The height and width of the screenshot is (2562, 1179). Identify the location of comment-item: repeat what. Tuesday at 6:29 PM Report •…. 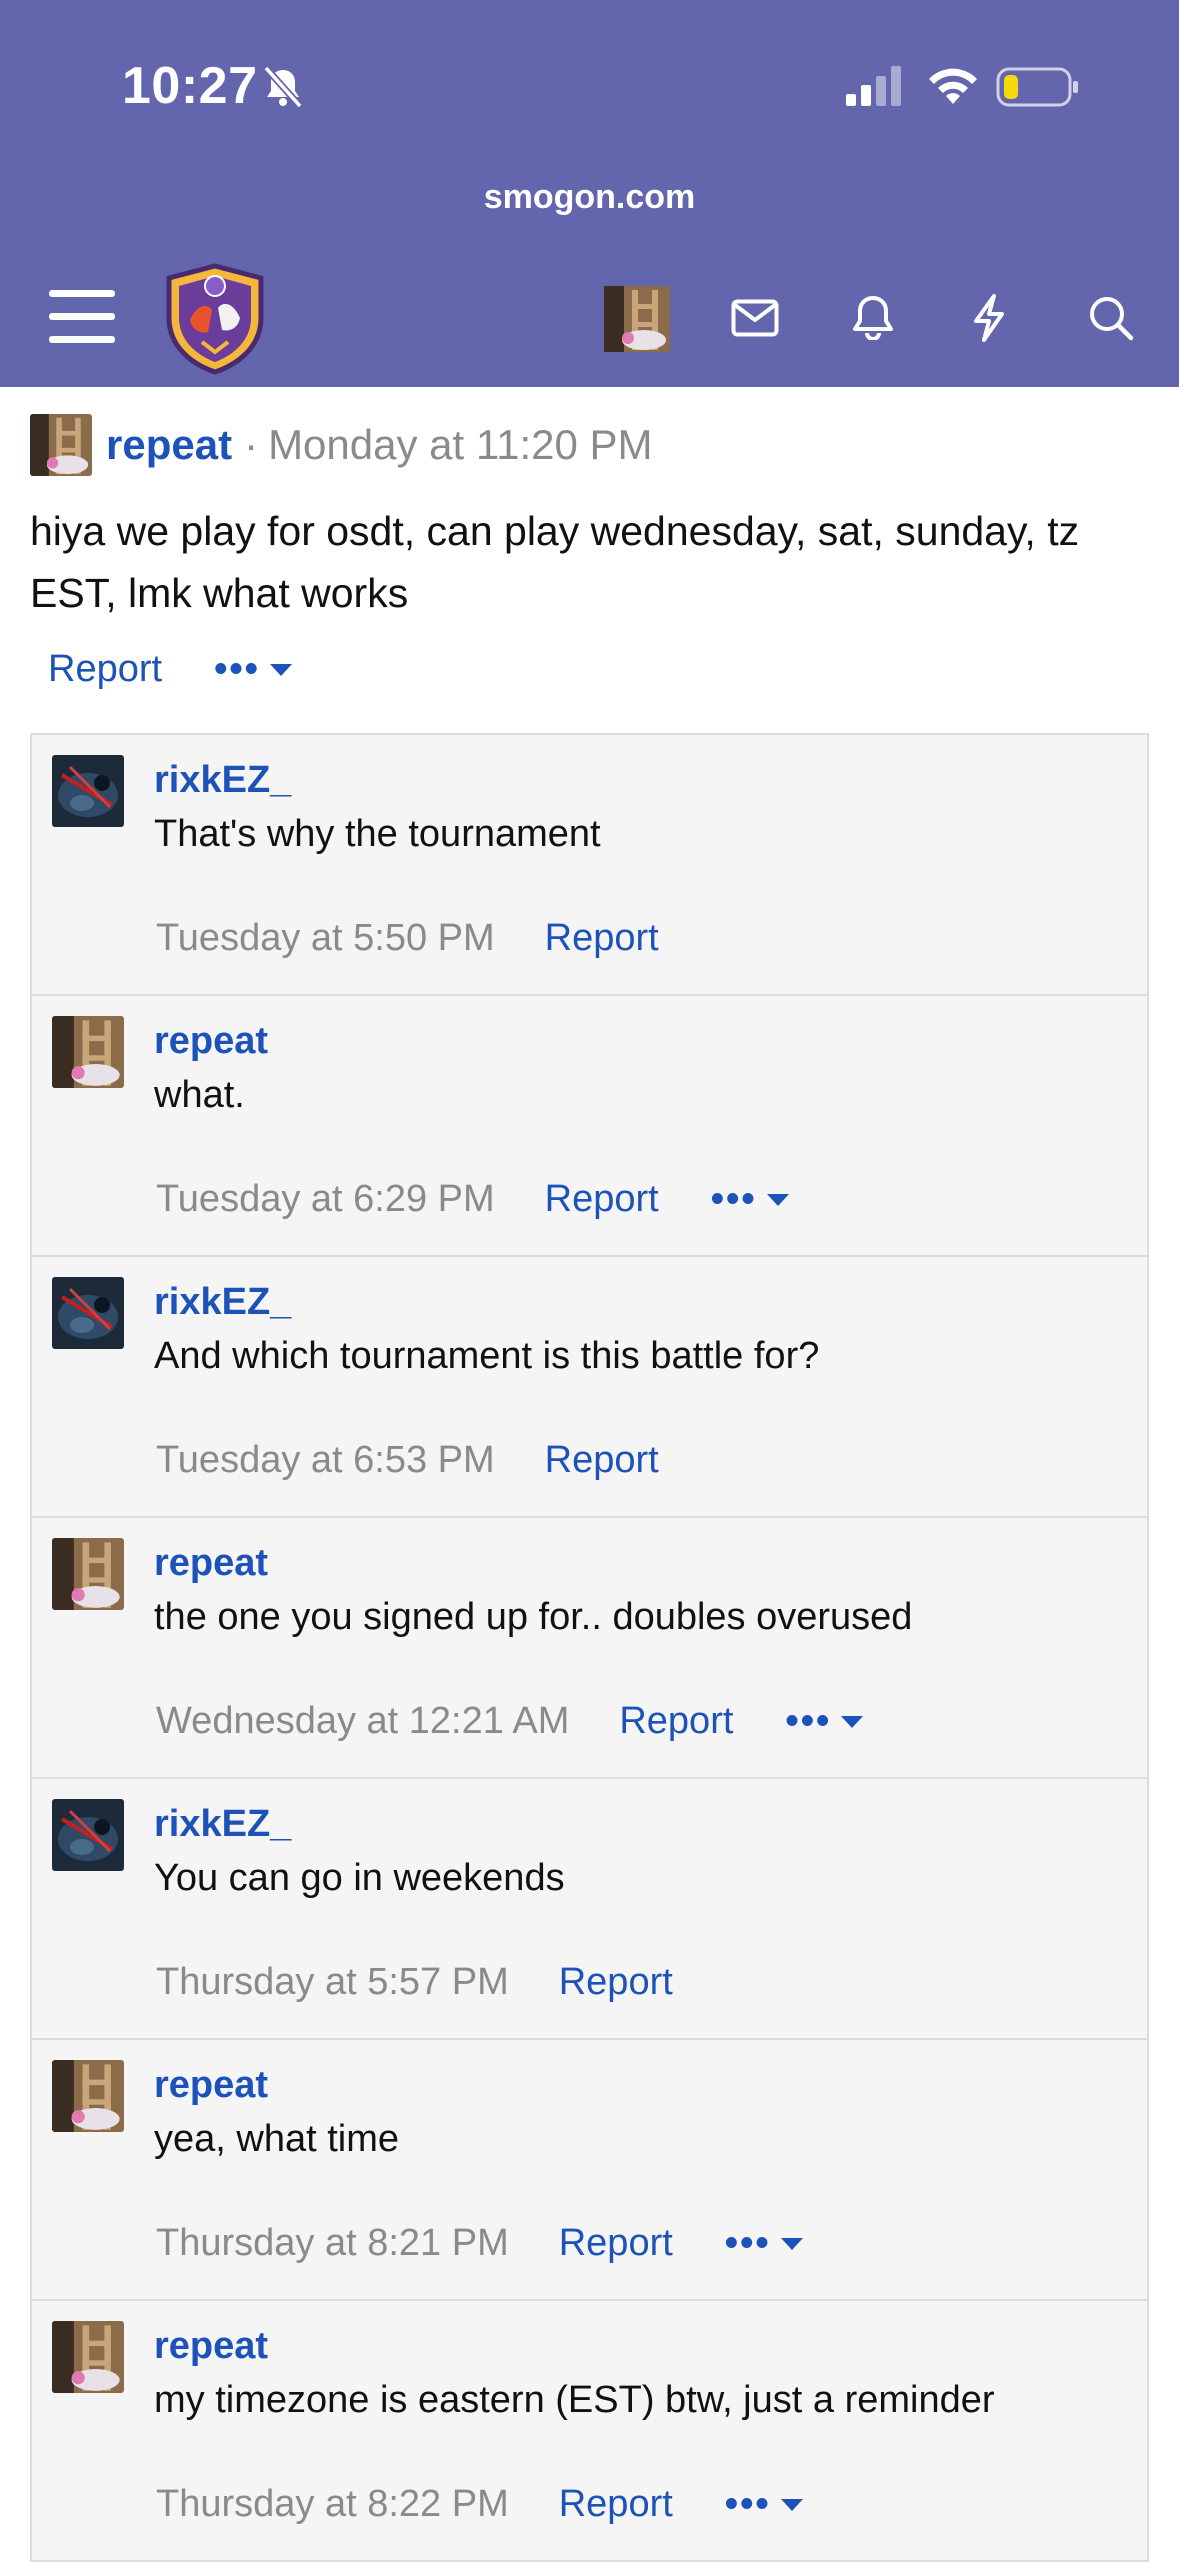
(589, 1126).